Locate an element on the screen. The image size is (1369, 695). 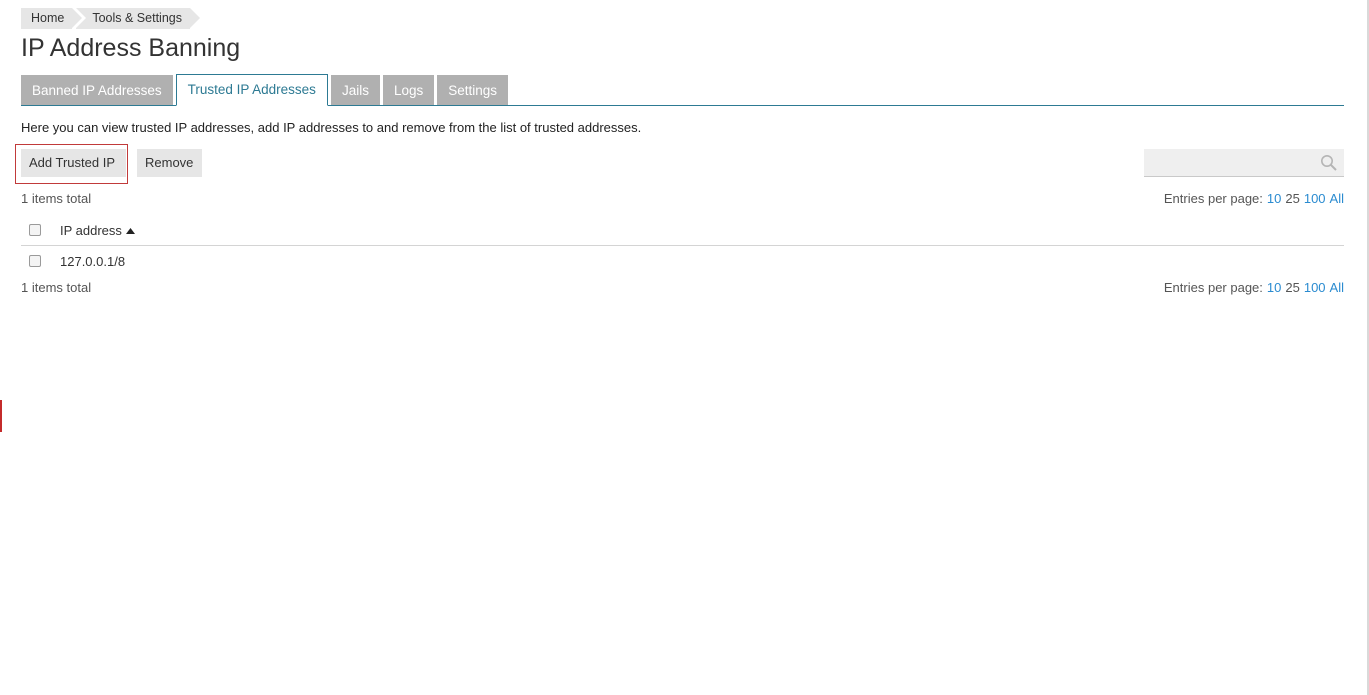
tab-logs: Logs is located at coordinates (408, 90).